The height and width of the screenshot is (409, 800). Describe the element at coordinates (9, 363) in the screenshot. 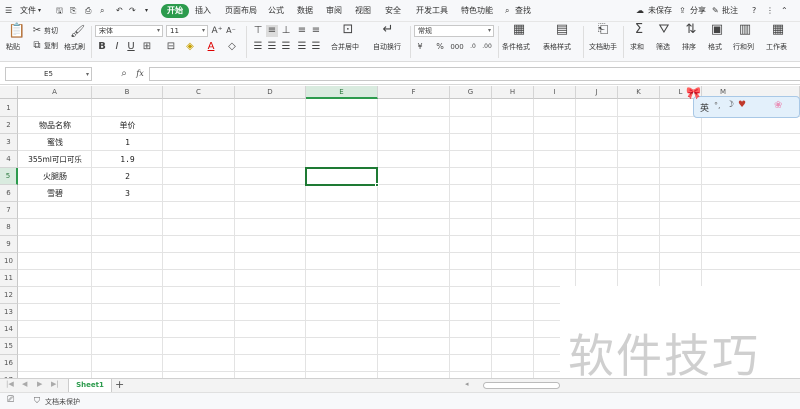

I see `row-header-16: 16` at that location.